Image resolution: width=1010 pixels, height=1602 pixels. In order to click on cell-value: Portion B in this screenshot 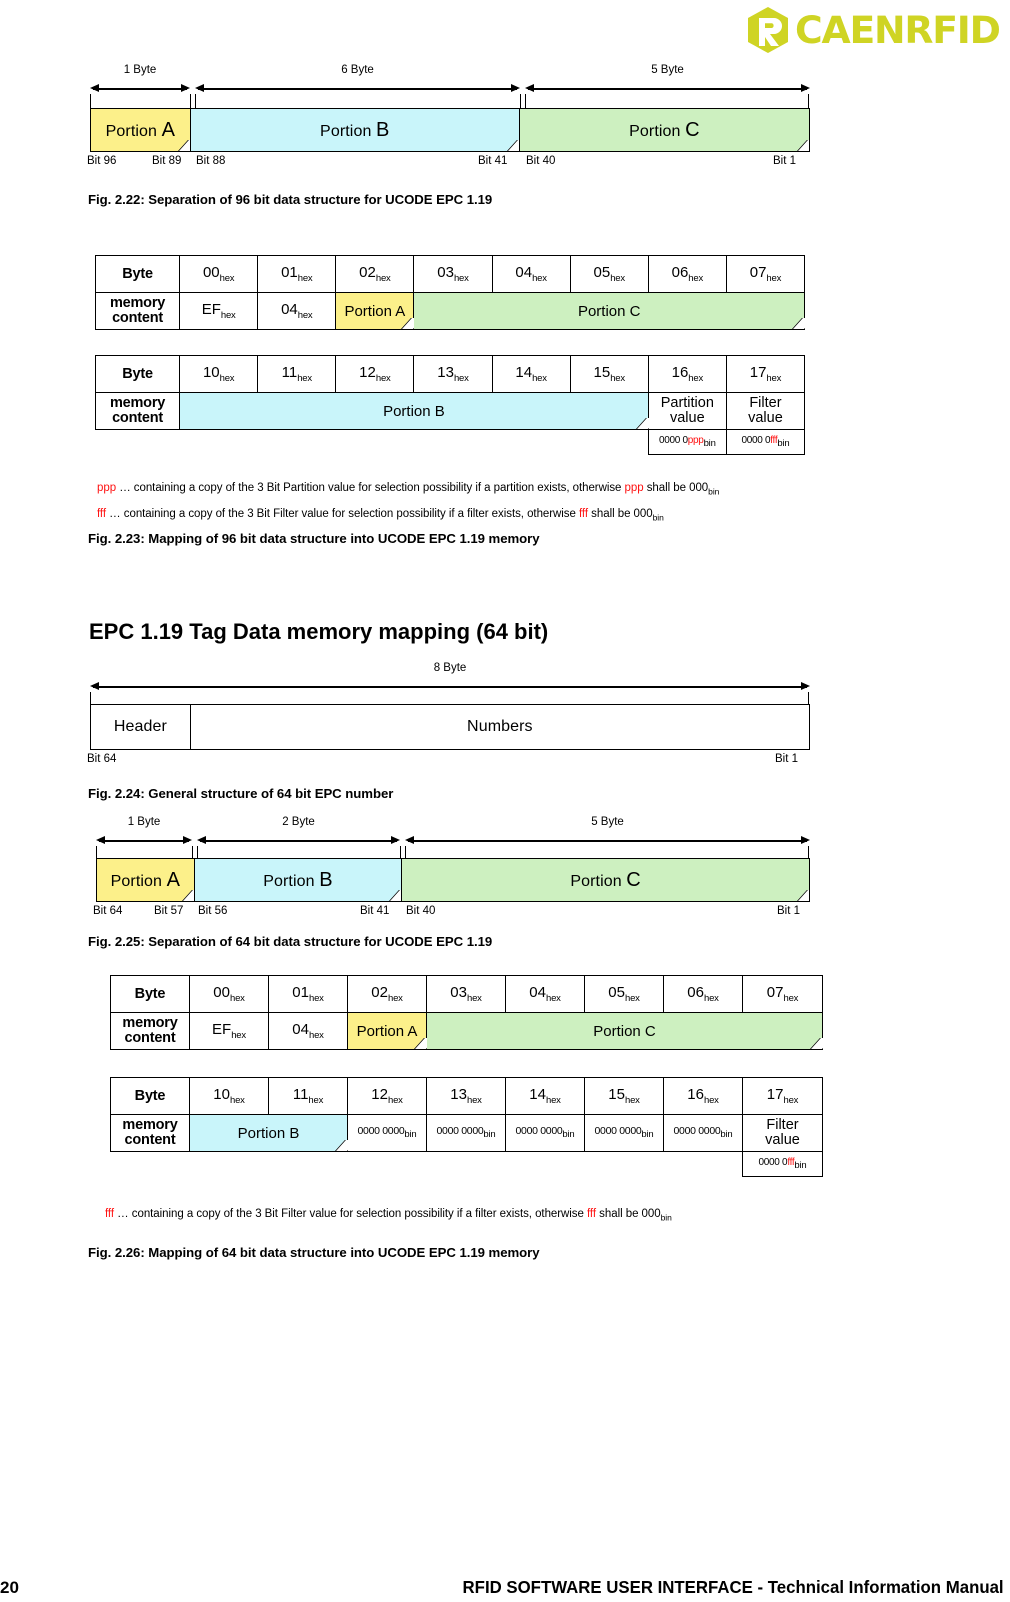, I will do `click(414, 411)`.